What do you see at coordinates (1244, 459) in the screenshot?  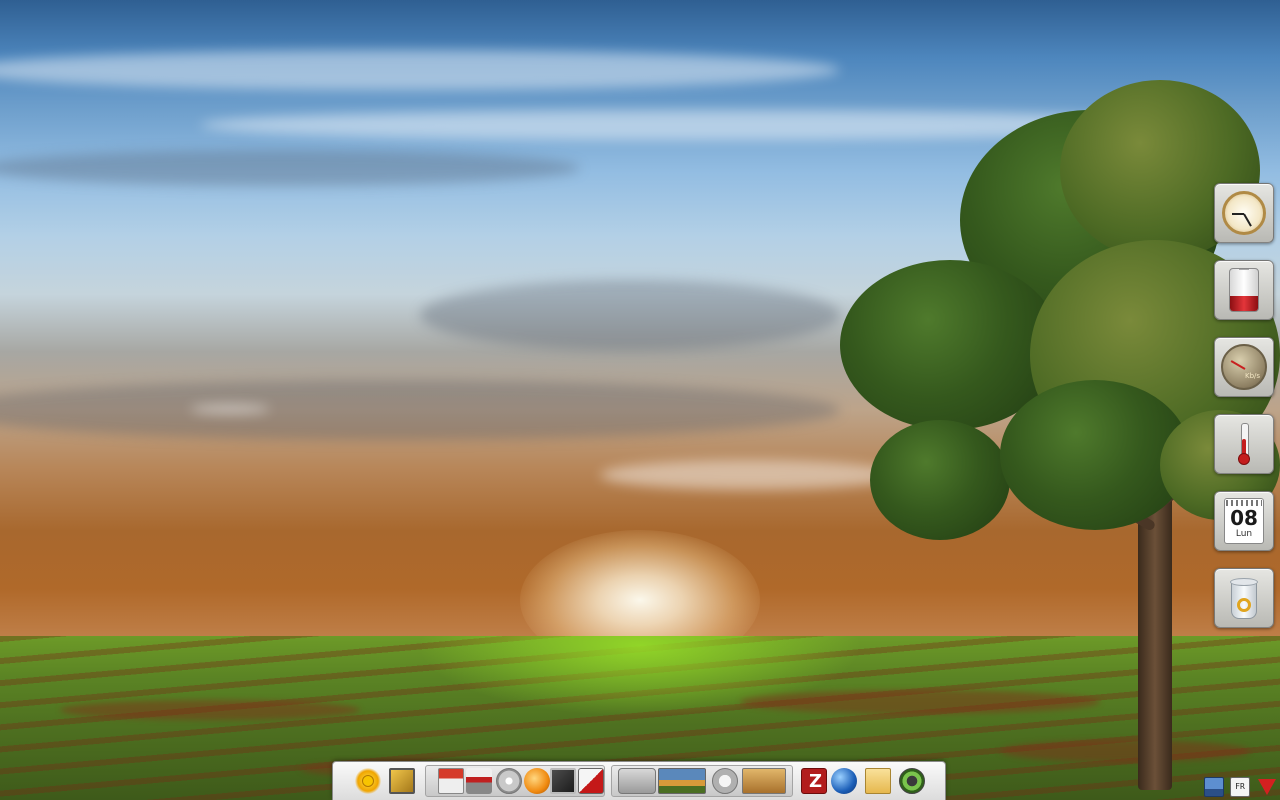 I see `thermometer-bulb` at bounding box center [1244, 459].